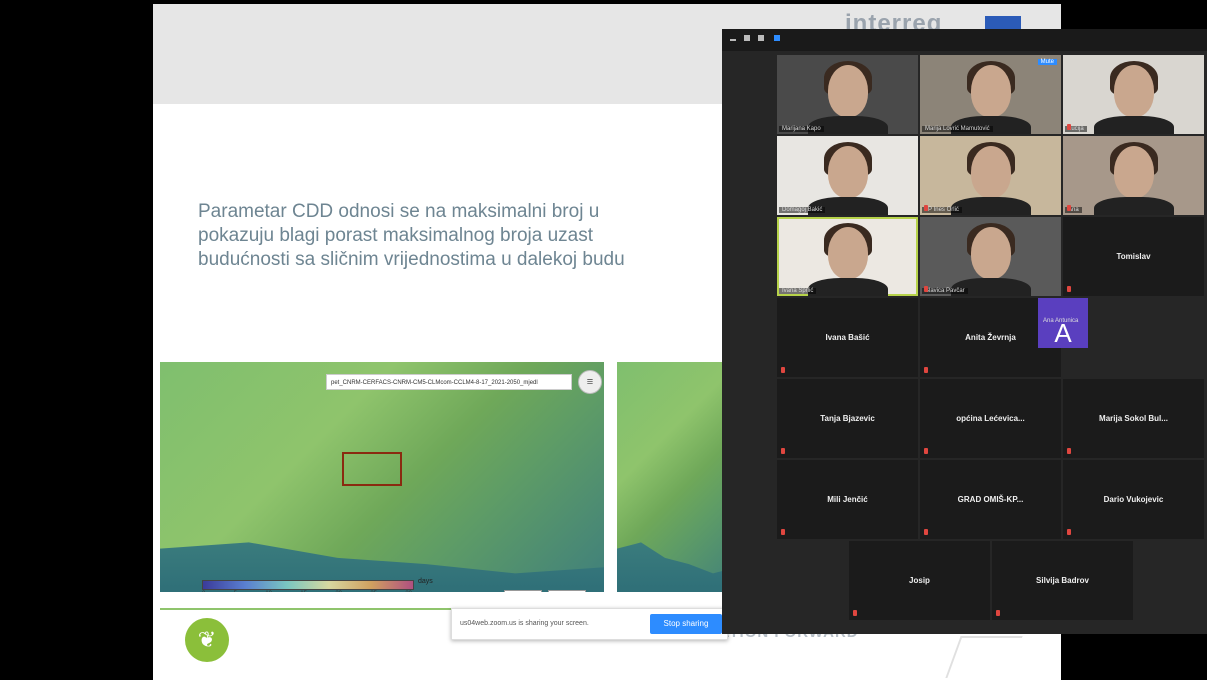  Describe the element at coordinates (733, 40) in the screenshot. I see `minimize-icon` at that location.